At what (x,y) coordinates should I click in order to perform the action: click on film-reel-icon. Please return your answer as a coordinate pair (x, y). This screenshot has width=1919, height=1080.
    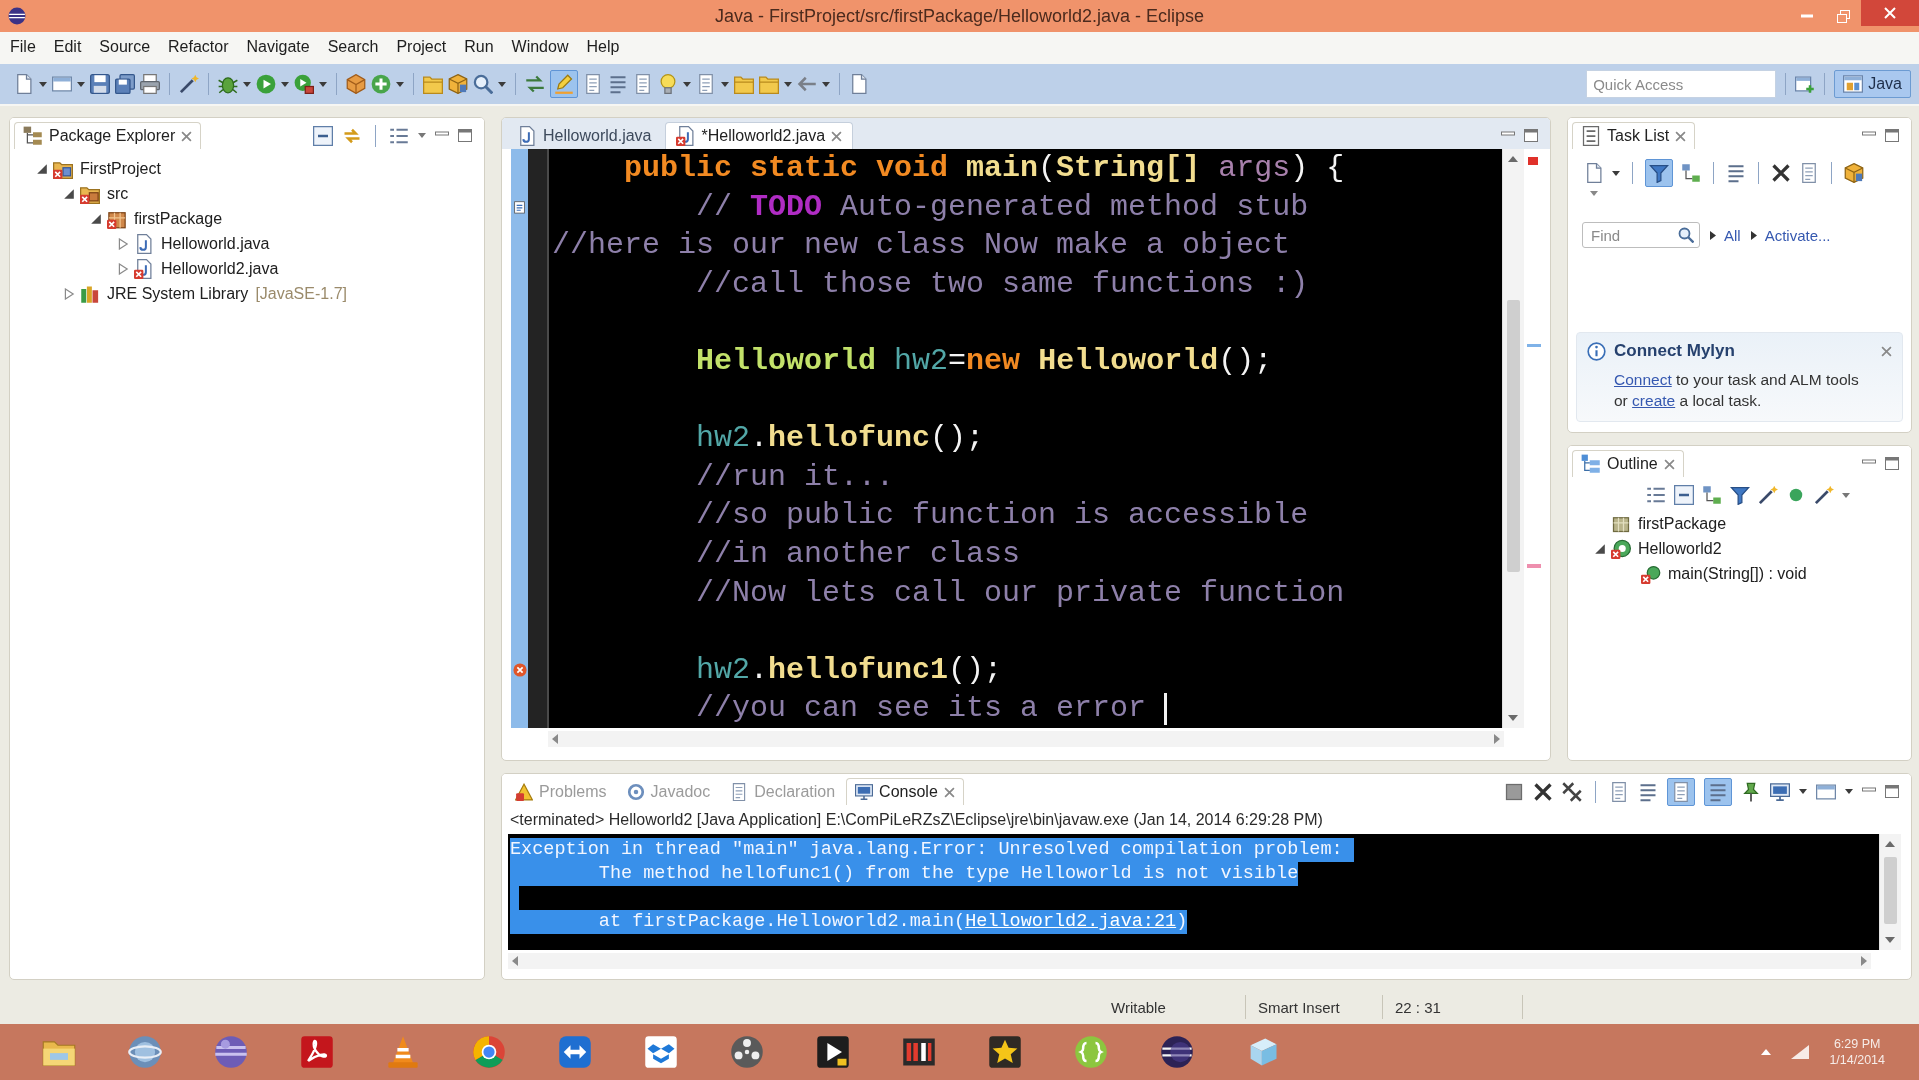
    Looking at the image, I should click on (747, 1052).